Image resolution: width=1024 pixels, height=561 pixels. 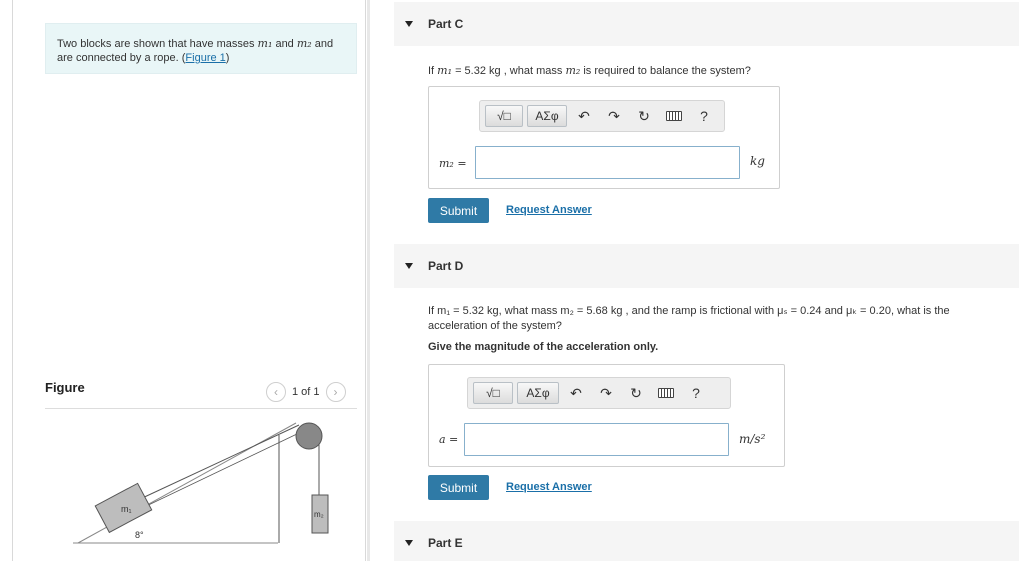 I want to click on m1-symbol: m₁, so click(x=265, y=43).